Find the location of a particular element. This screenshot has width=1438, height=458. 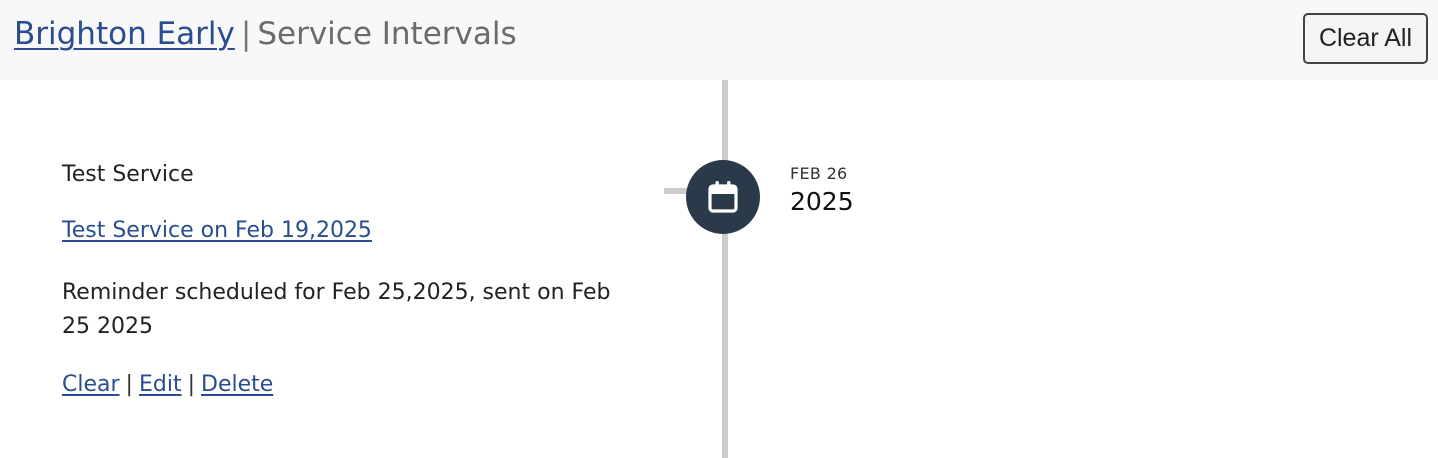

timeline-date: FEB 26 2025 is located at coordinates (822, 191).